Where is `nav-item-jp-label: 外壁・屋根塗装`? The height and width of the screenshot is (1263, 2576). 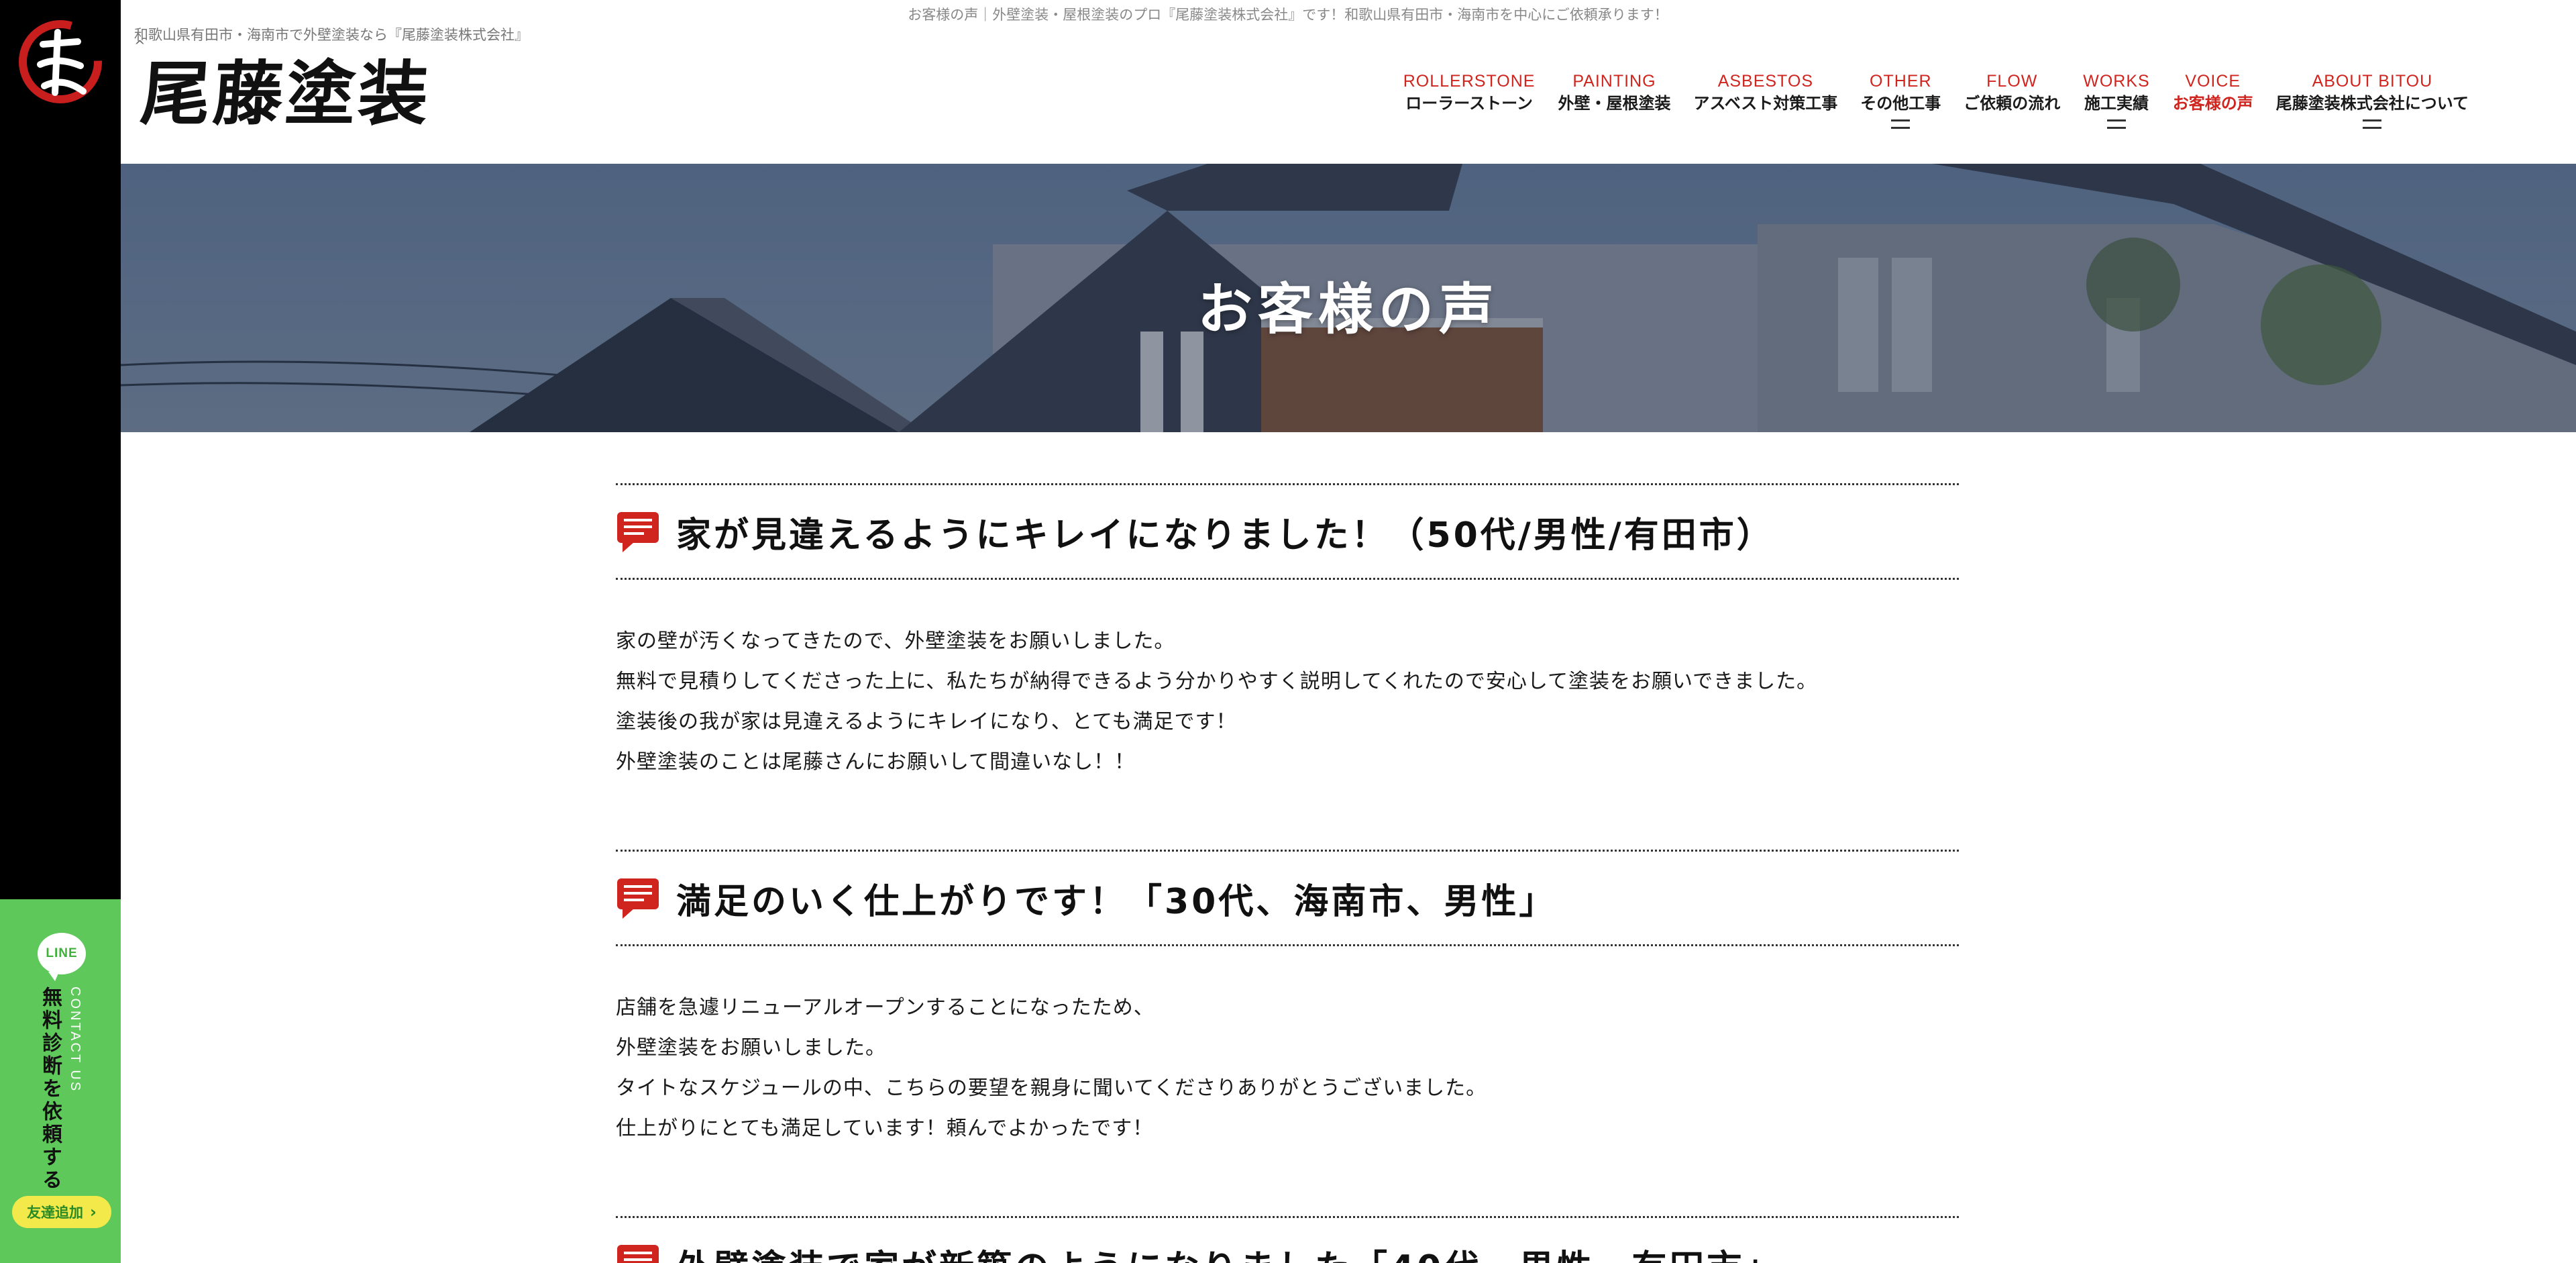
nav-item-jp-label: 外壁・屋根塗装 is located at coordinates (1614, 103).